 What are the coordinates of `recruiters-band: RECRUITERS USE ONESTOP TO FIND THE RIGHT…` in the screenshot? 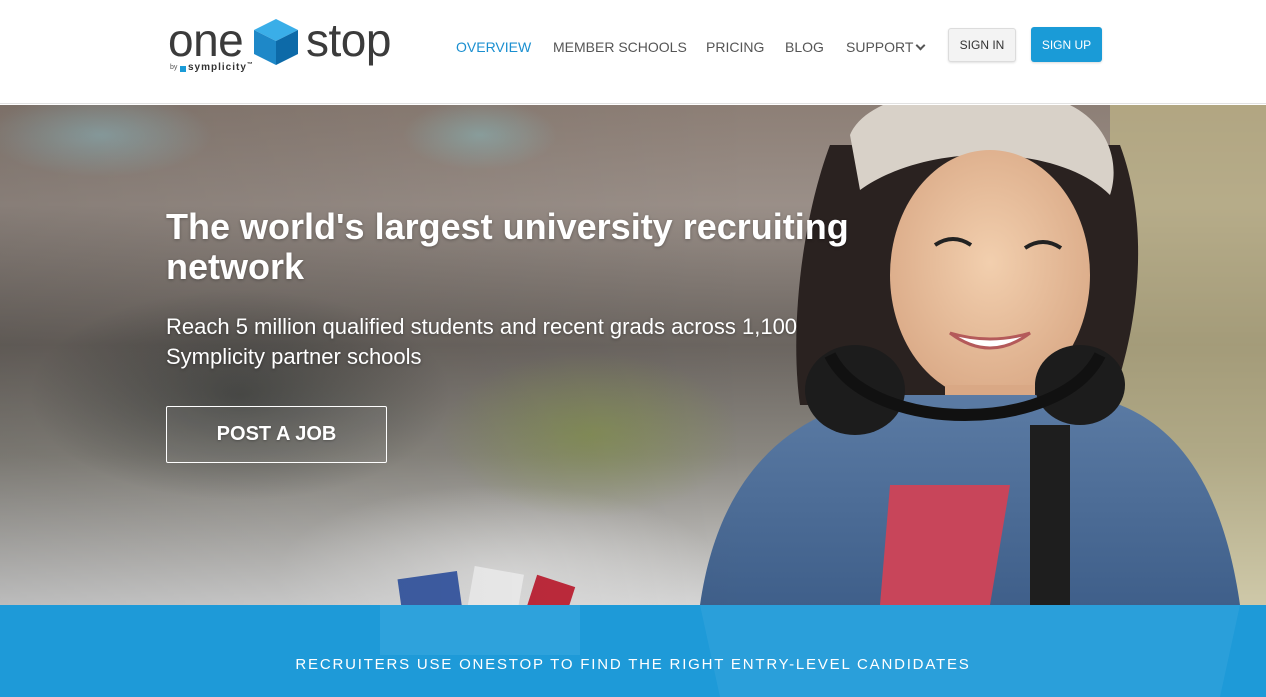 It's located at (633, 651).